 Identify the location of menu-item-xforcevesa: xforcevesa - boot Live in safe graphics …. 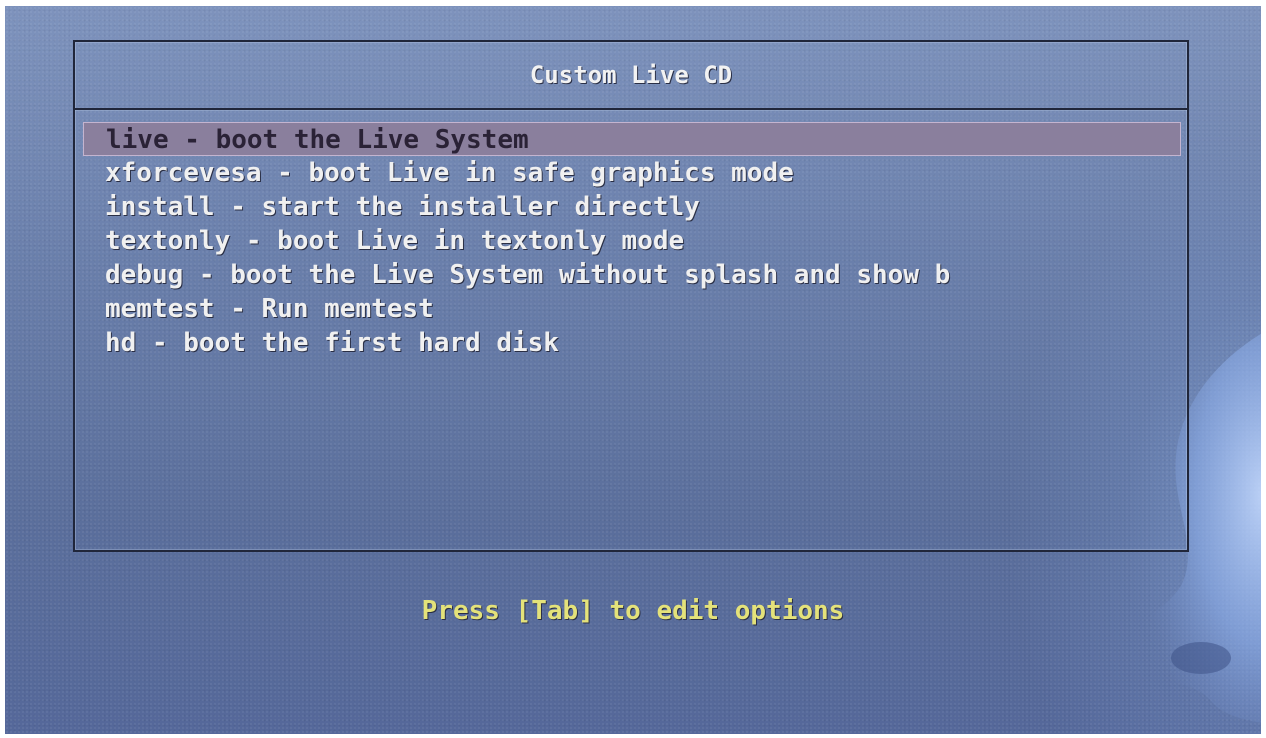
(631, 173).